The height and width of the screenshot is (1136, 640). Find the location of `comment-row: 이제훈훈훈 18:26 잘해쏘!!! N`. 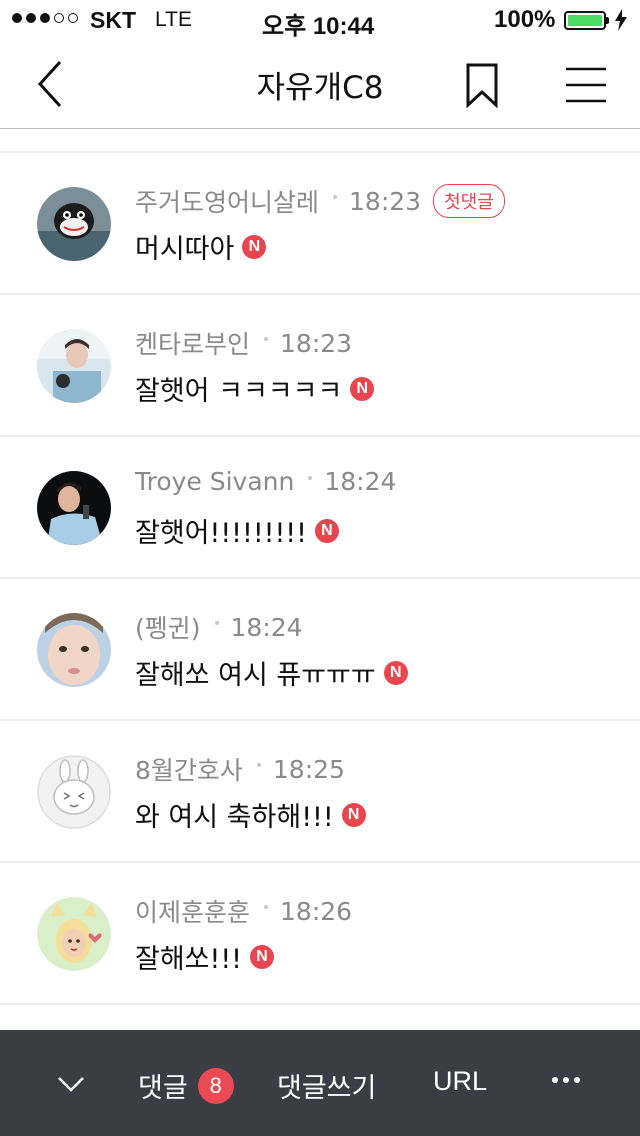

comment-row: 이제훈훈훈 18:26 잘해쏘!!! N is located at coordinates (320, 934).